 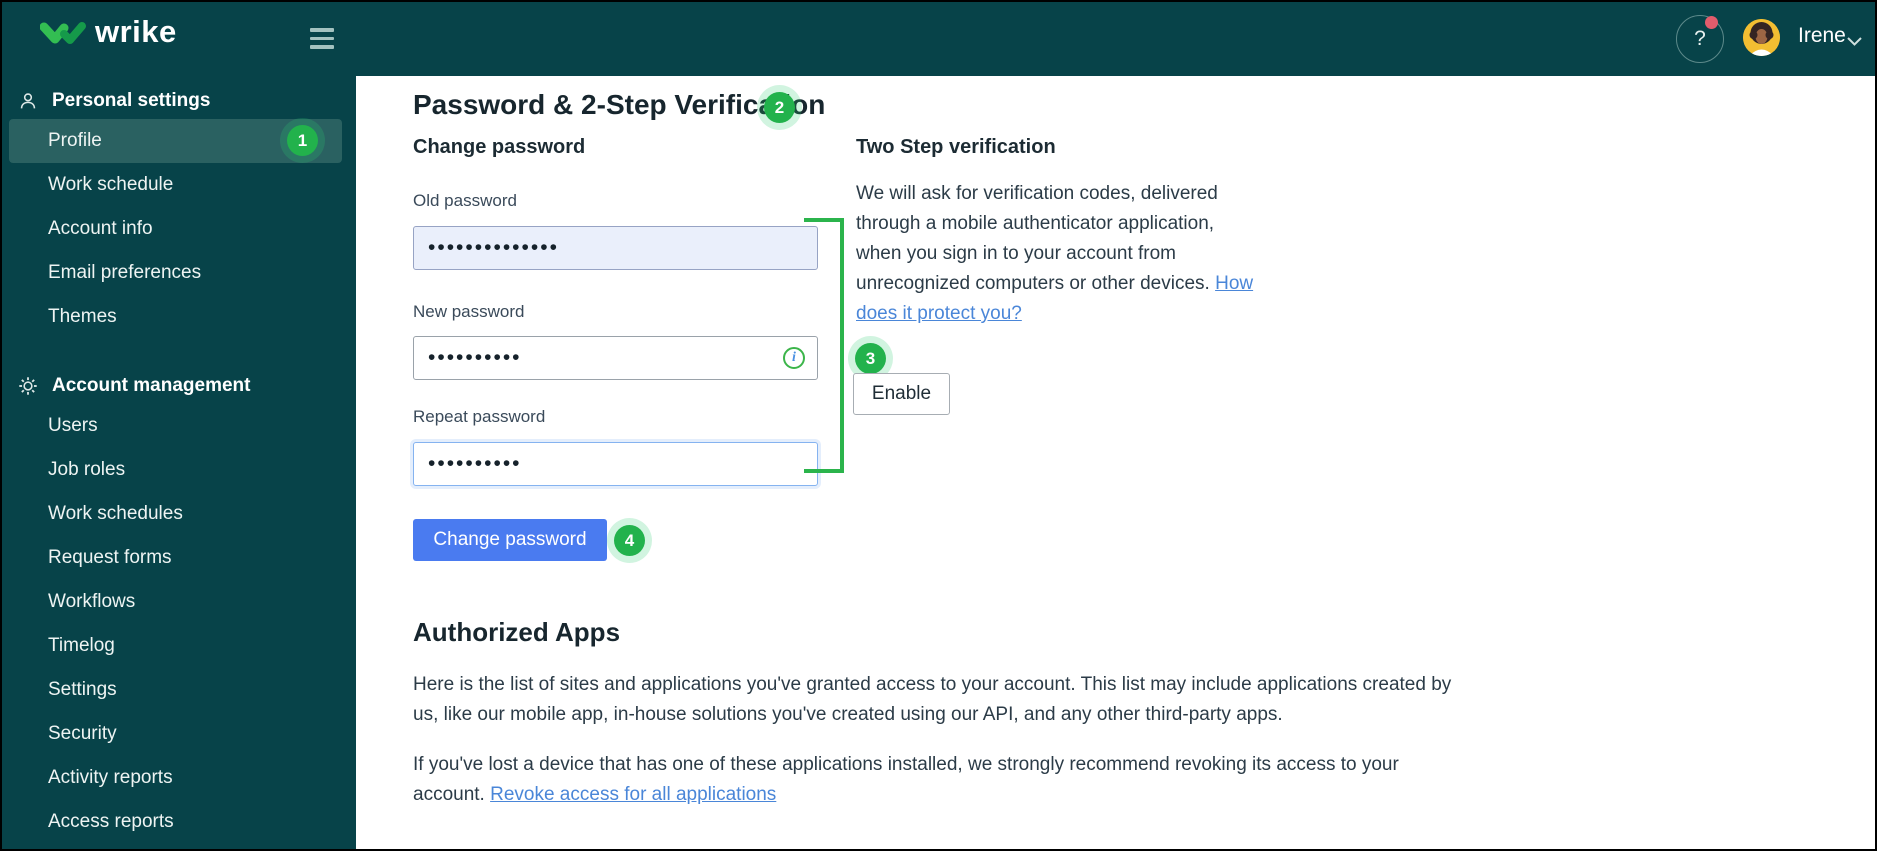 What do you see at coordinates (179, 470) in the screenshot?
I see `sidebar-item-job-roles: Job roles` at bounding box center [179, 470].